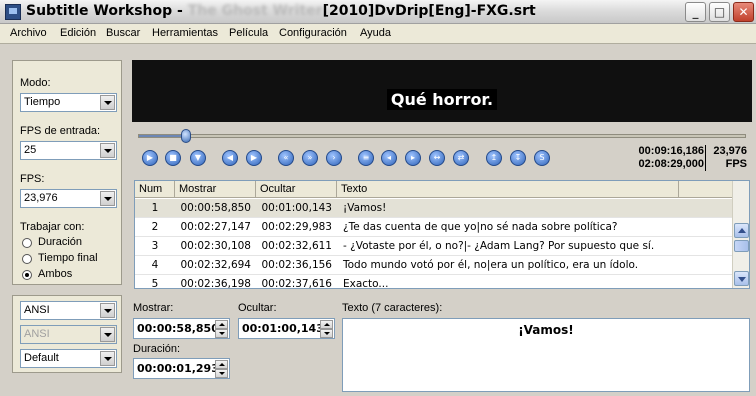 The width and height of the screenshot is (756, 396). I want to click on hide-label: Ocultar:, so click(257, 308).